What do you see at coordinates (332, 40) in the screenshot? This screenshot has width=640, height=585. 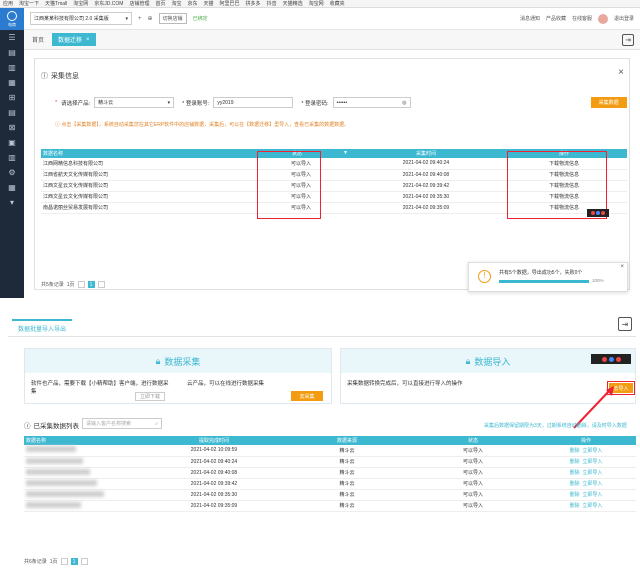 I see `tab-bar: 首页 数据迁移 × ⇥` at bounding box center [332, 40].